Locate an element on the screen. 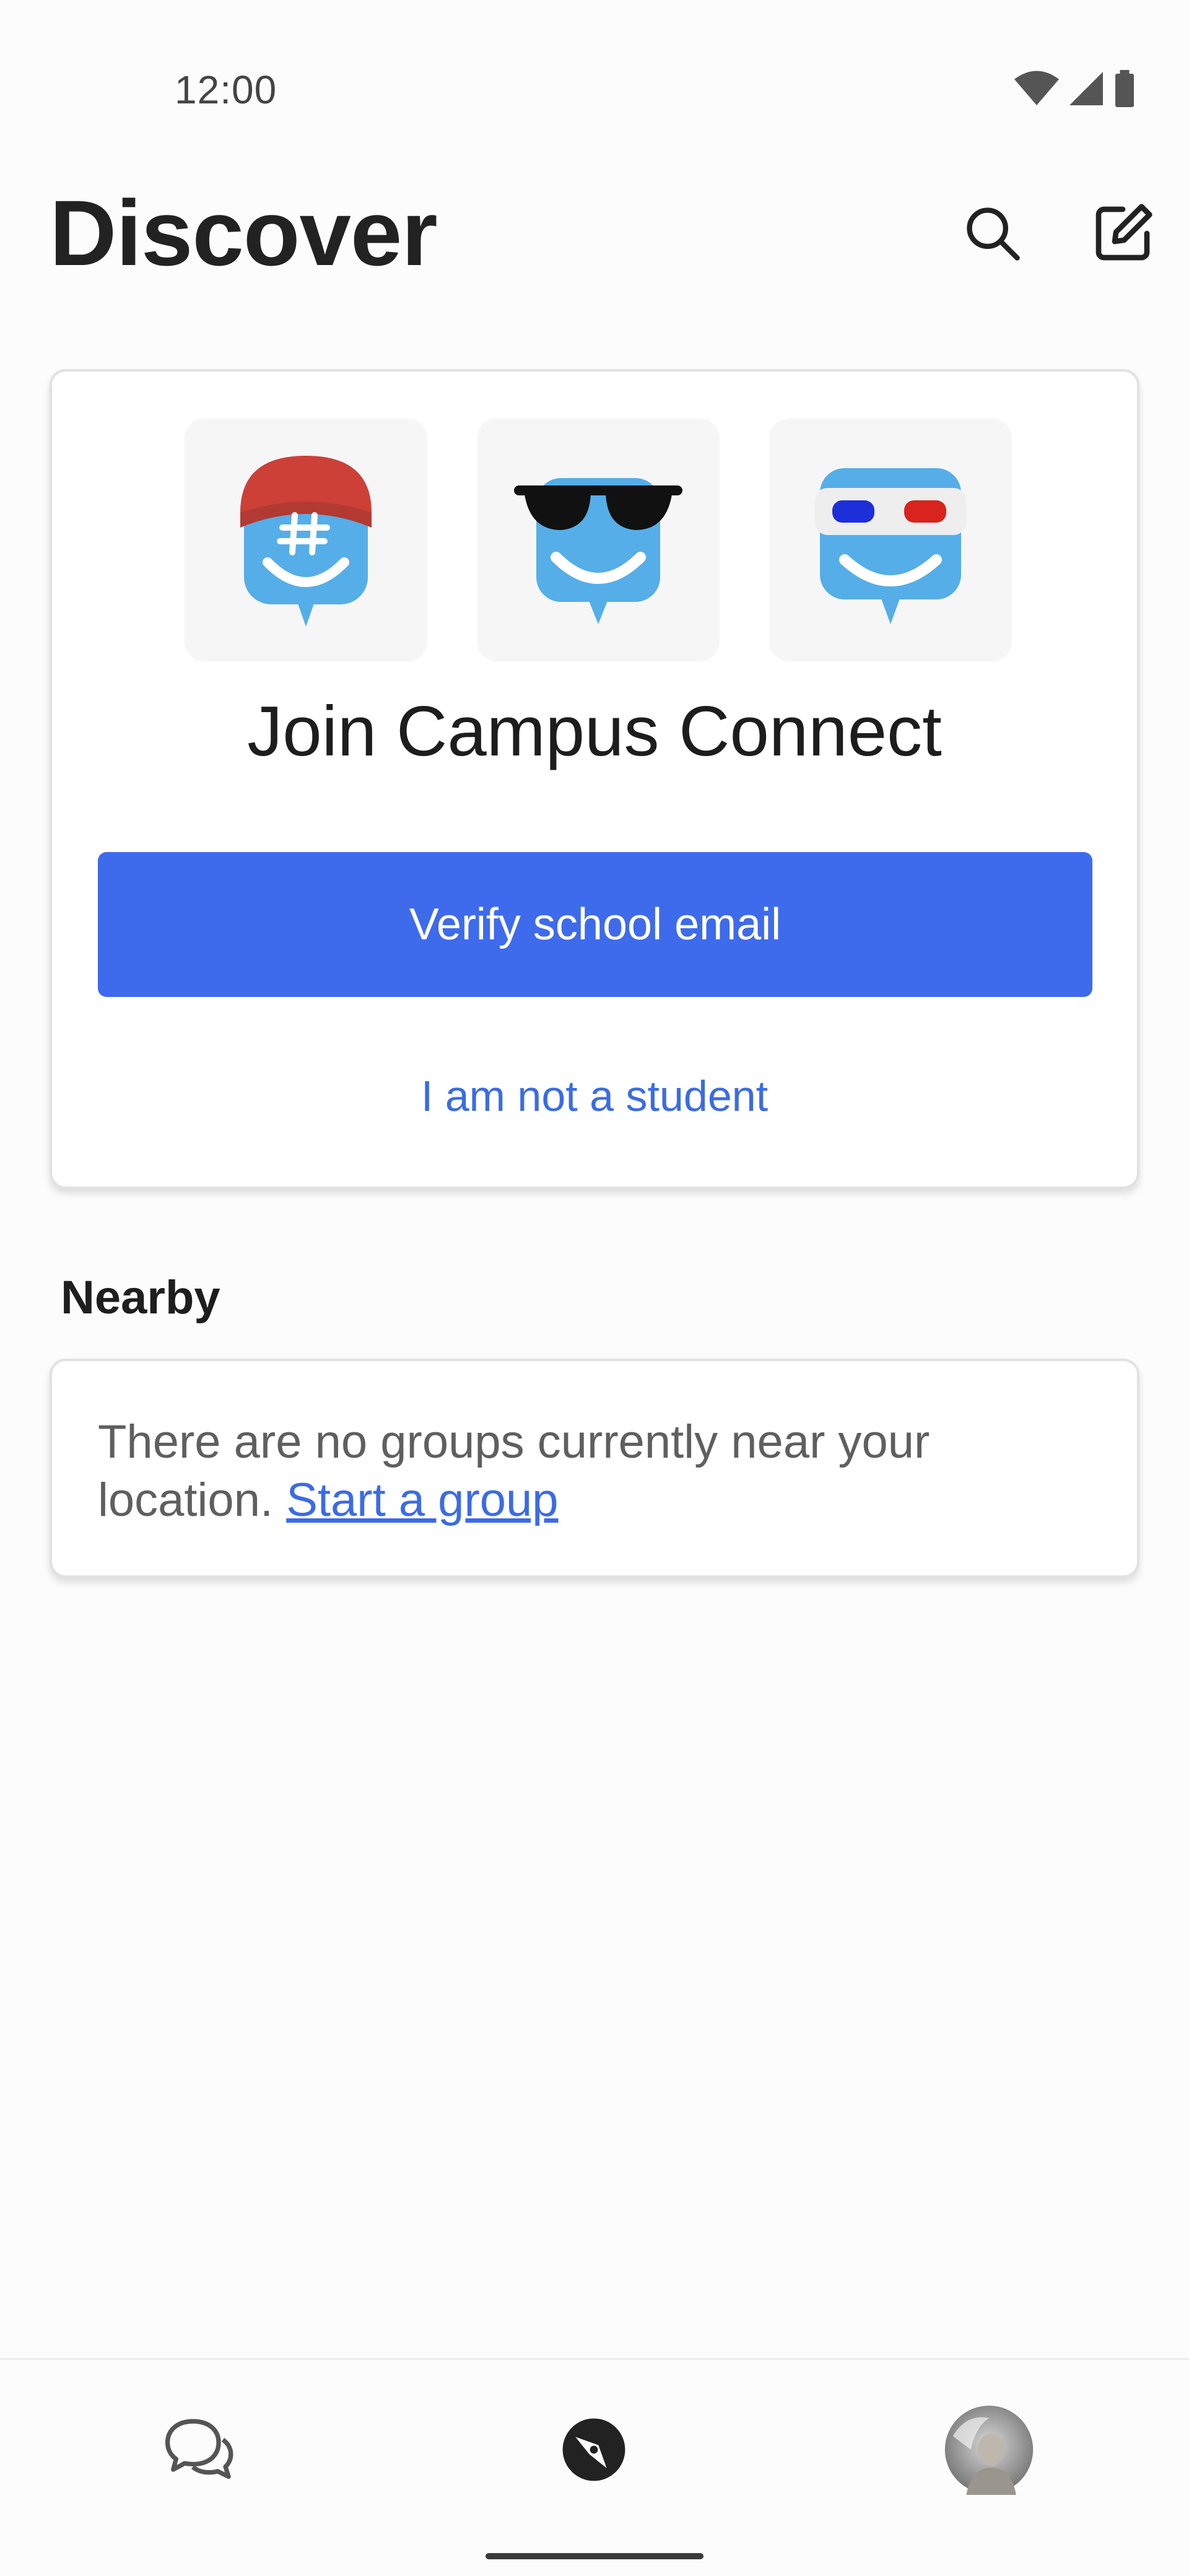 The height and width of the screenshot is (2576, 1189). discover-compass-icon is located at coordinates (593, 2449).